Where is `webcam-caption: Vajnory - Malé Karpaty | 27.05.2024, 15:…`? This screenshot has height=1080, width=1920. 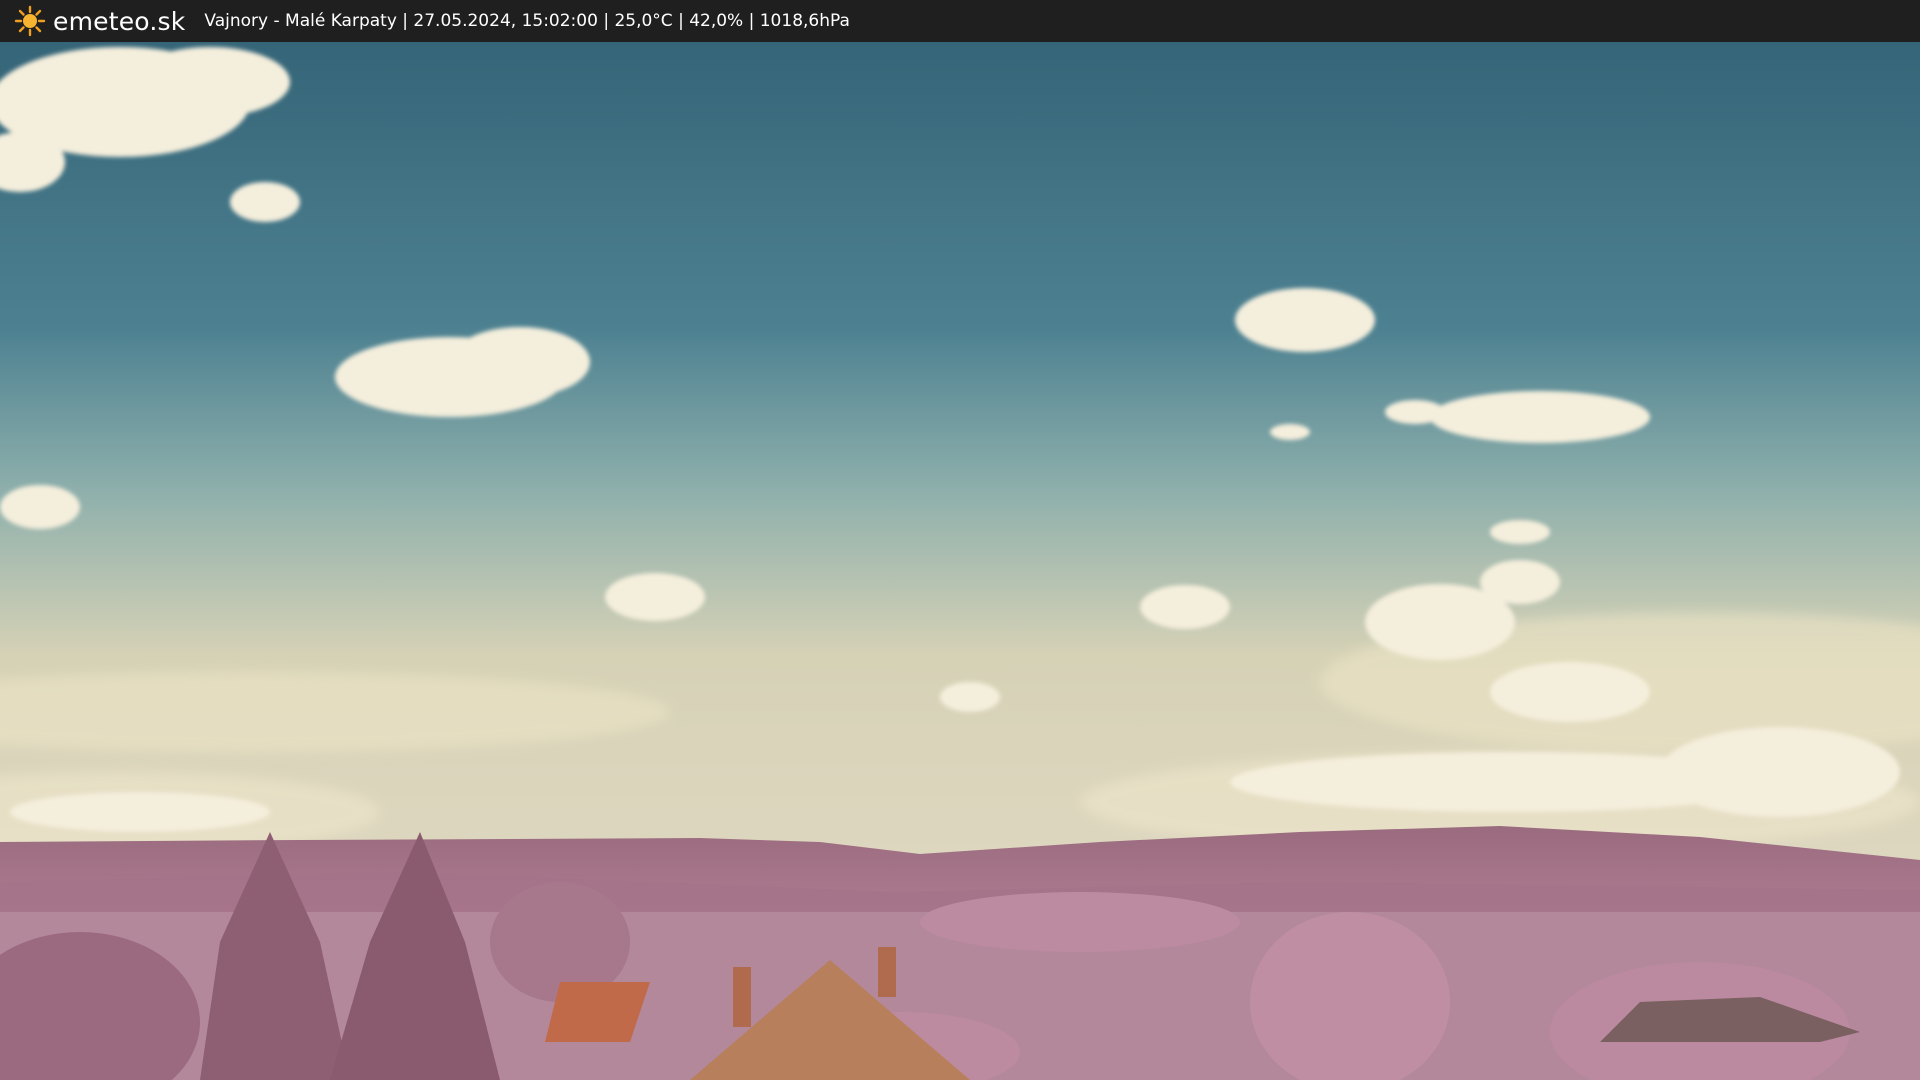
webcam-caption: Vajnory - Malé Karpaty | 27.05.2024, 15:… is located at coordinates (527, 21).